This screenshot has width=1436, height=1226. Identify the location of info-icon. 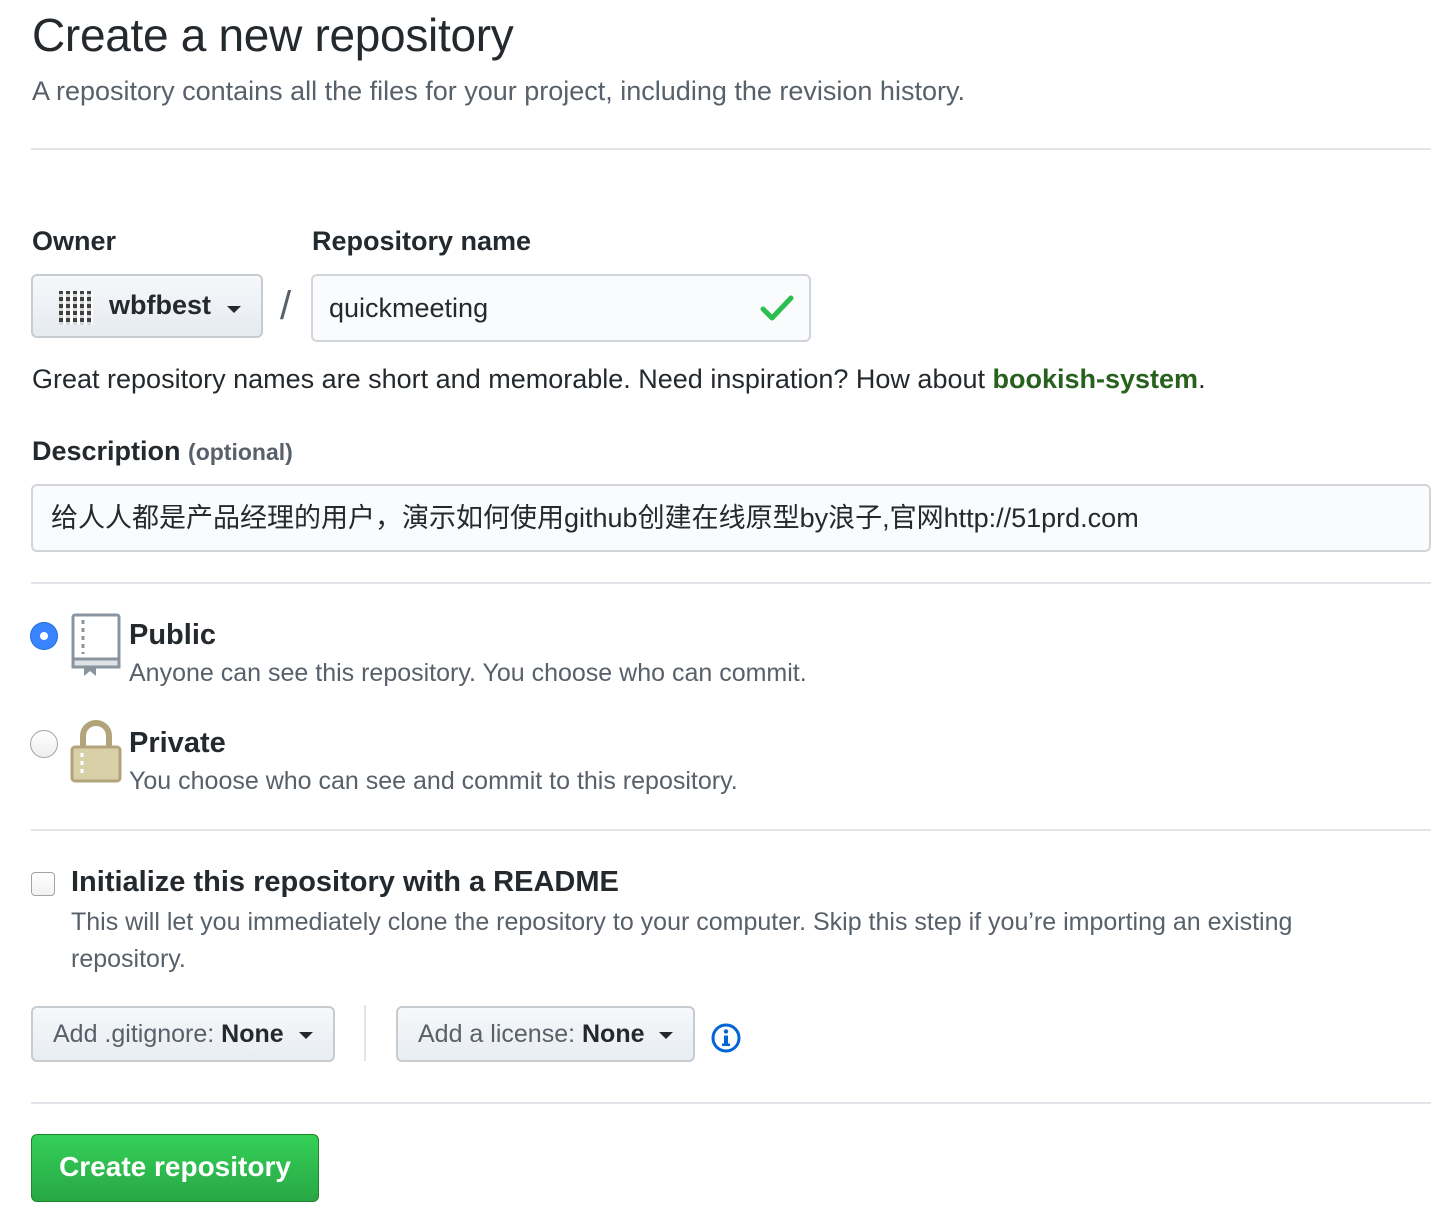
(726, 1038).